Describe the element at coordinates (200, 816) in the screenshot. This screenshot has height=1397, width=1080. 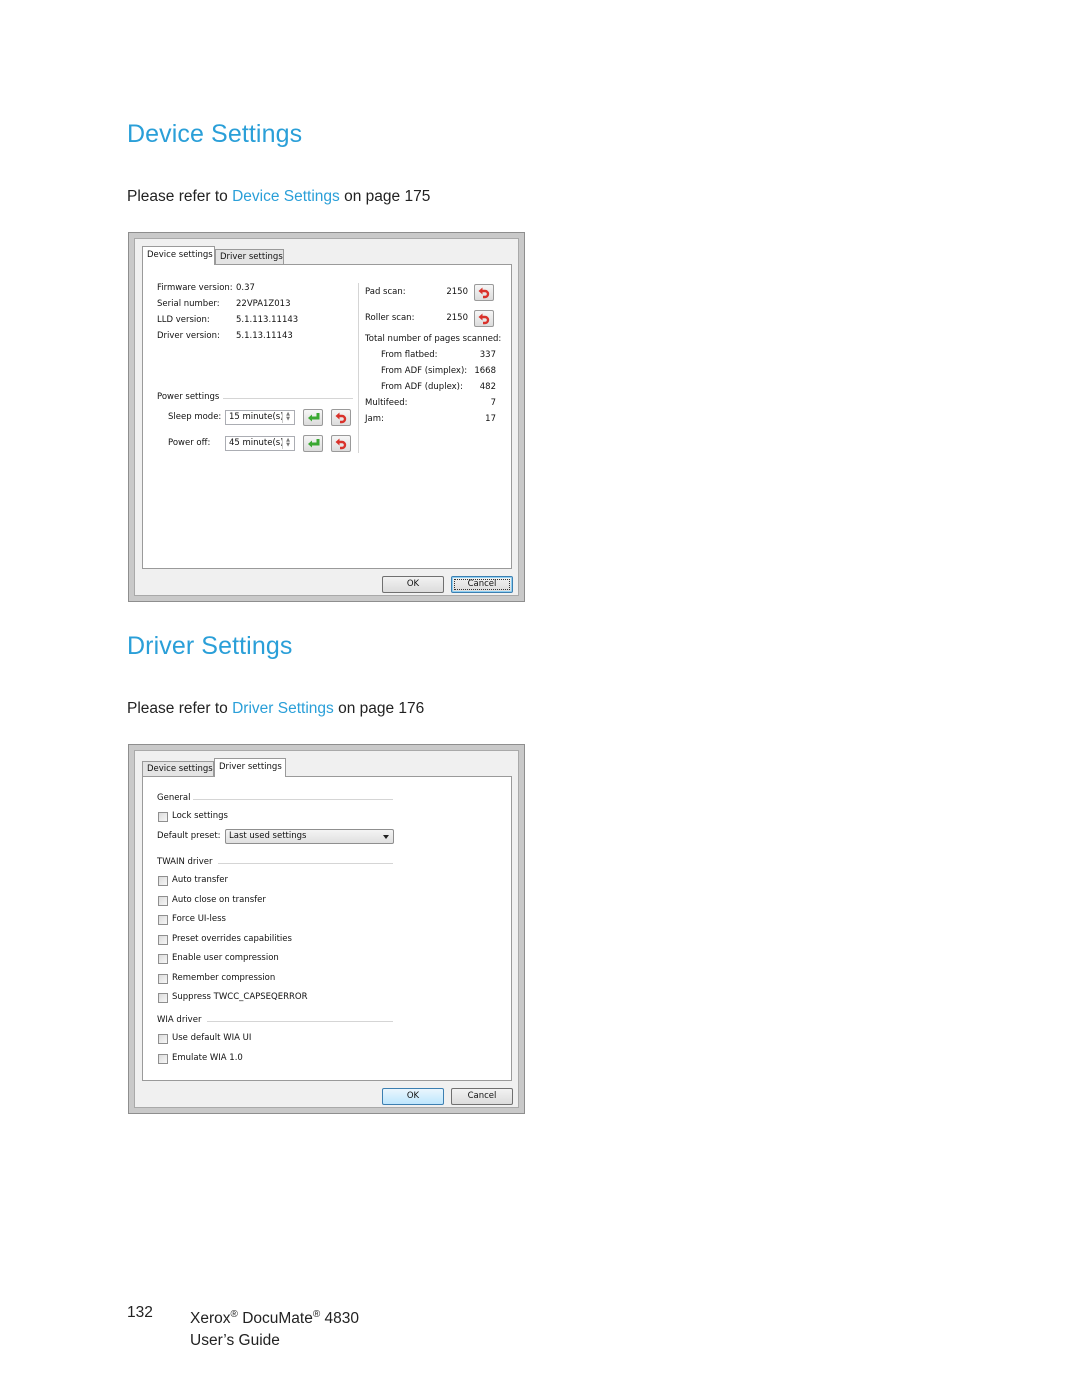
I see `lock-settings-label: Lock settings` at that location.